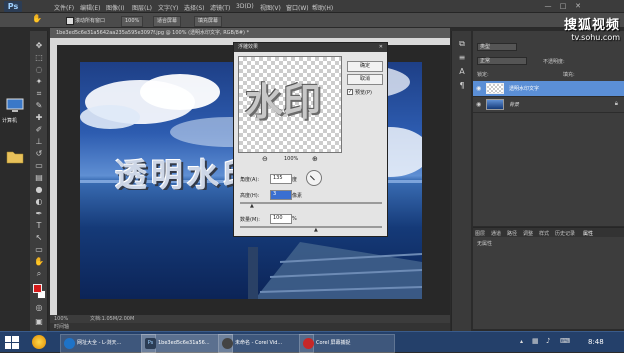 Image resolution: width=624 pixels, height=353 pixels. I want to click on amount-slider, so click(311, 227).